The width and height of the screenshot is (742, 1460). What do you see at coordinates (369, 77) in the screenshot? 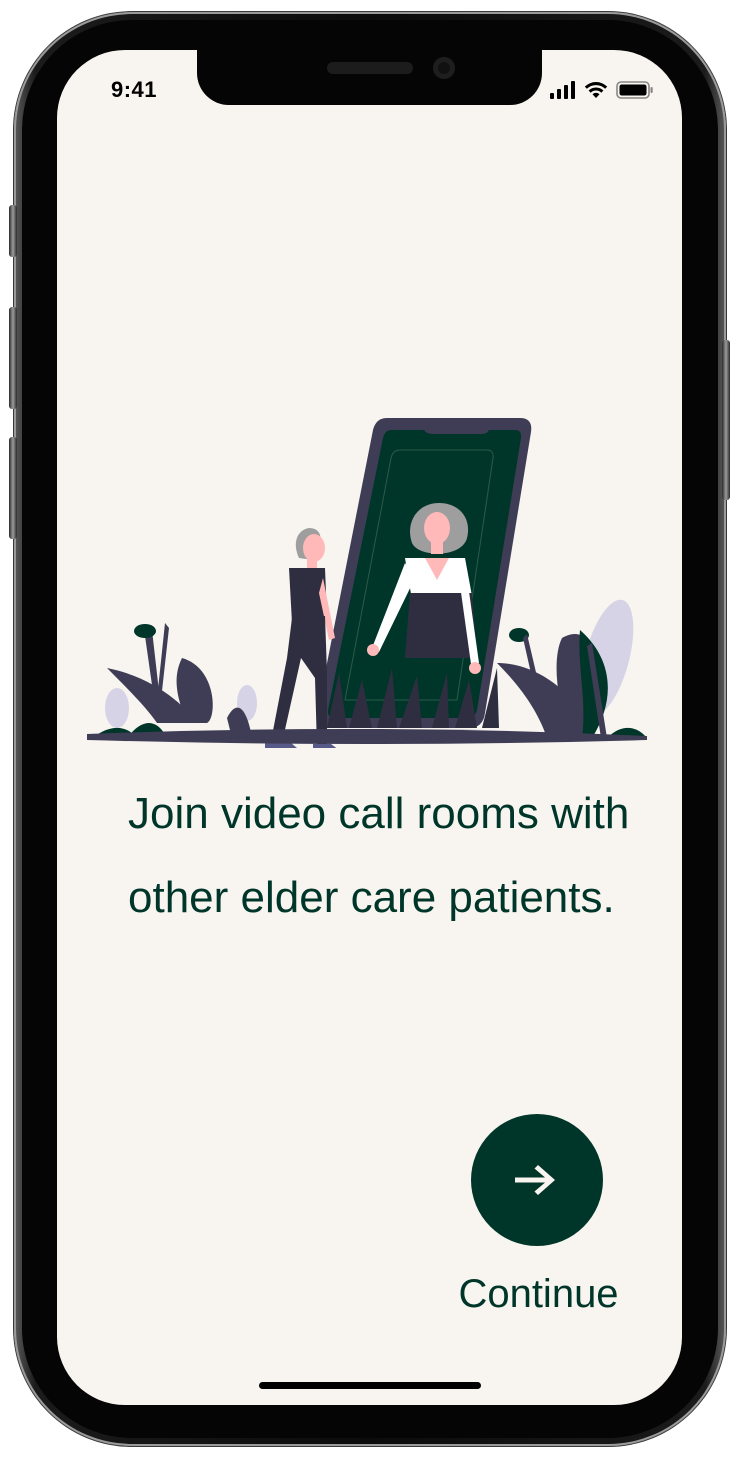
I see `notch` at bounding box center [369, 77].